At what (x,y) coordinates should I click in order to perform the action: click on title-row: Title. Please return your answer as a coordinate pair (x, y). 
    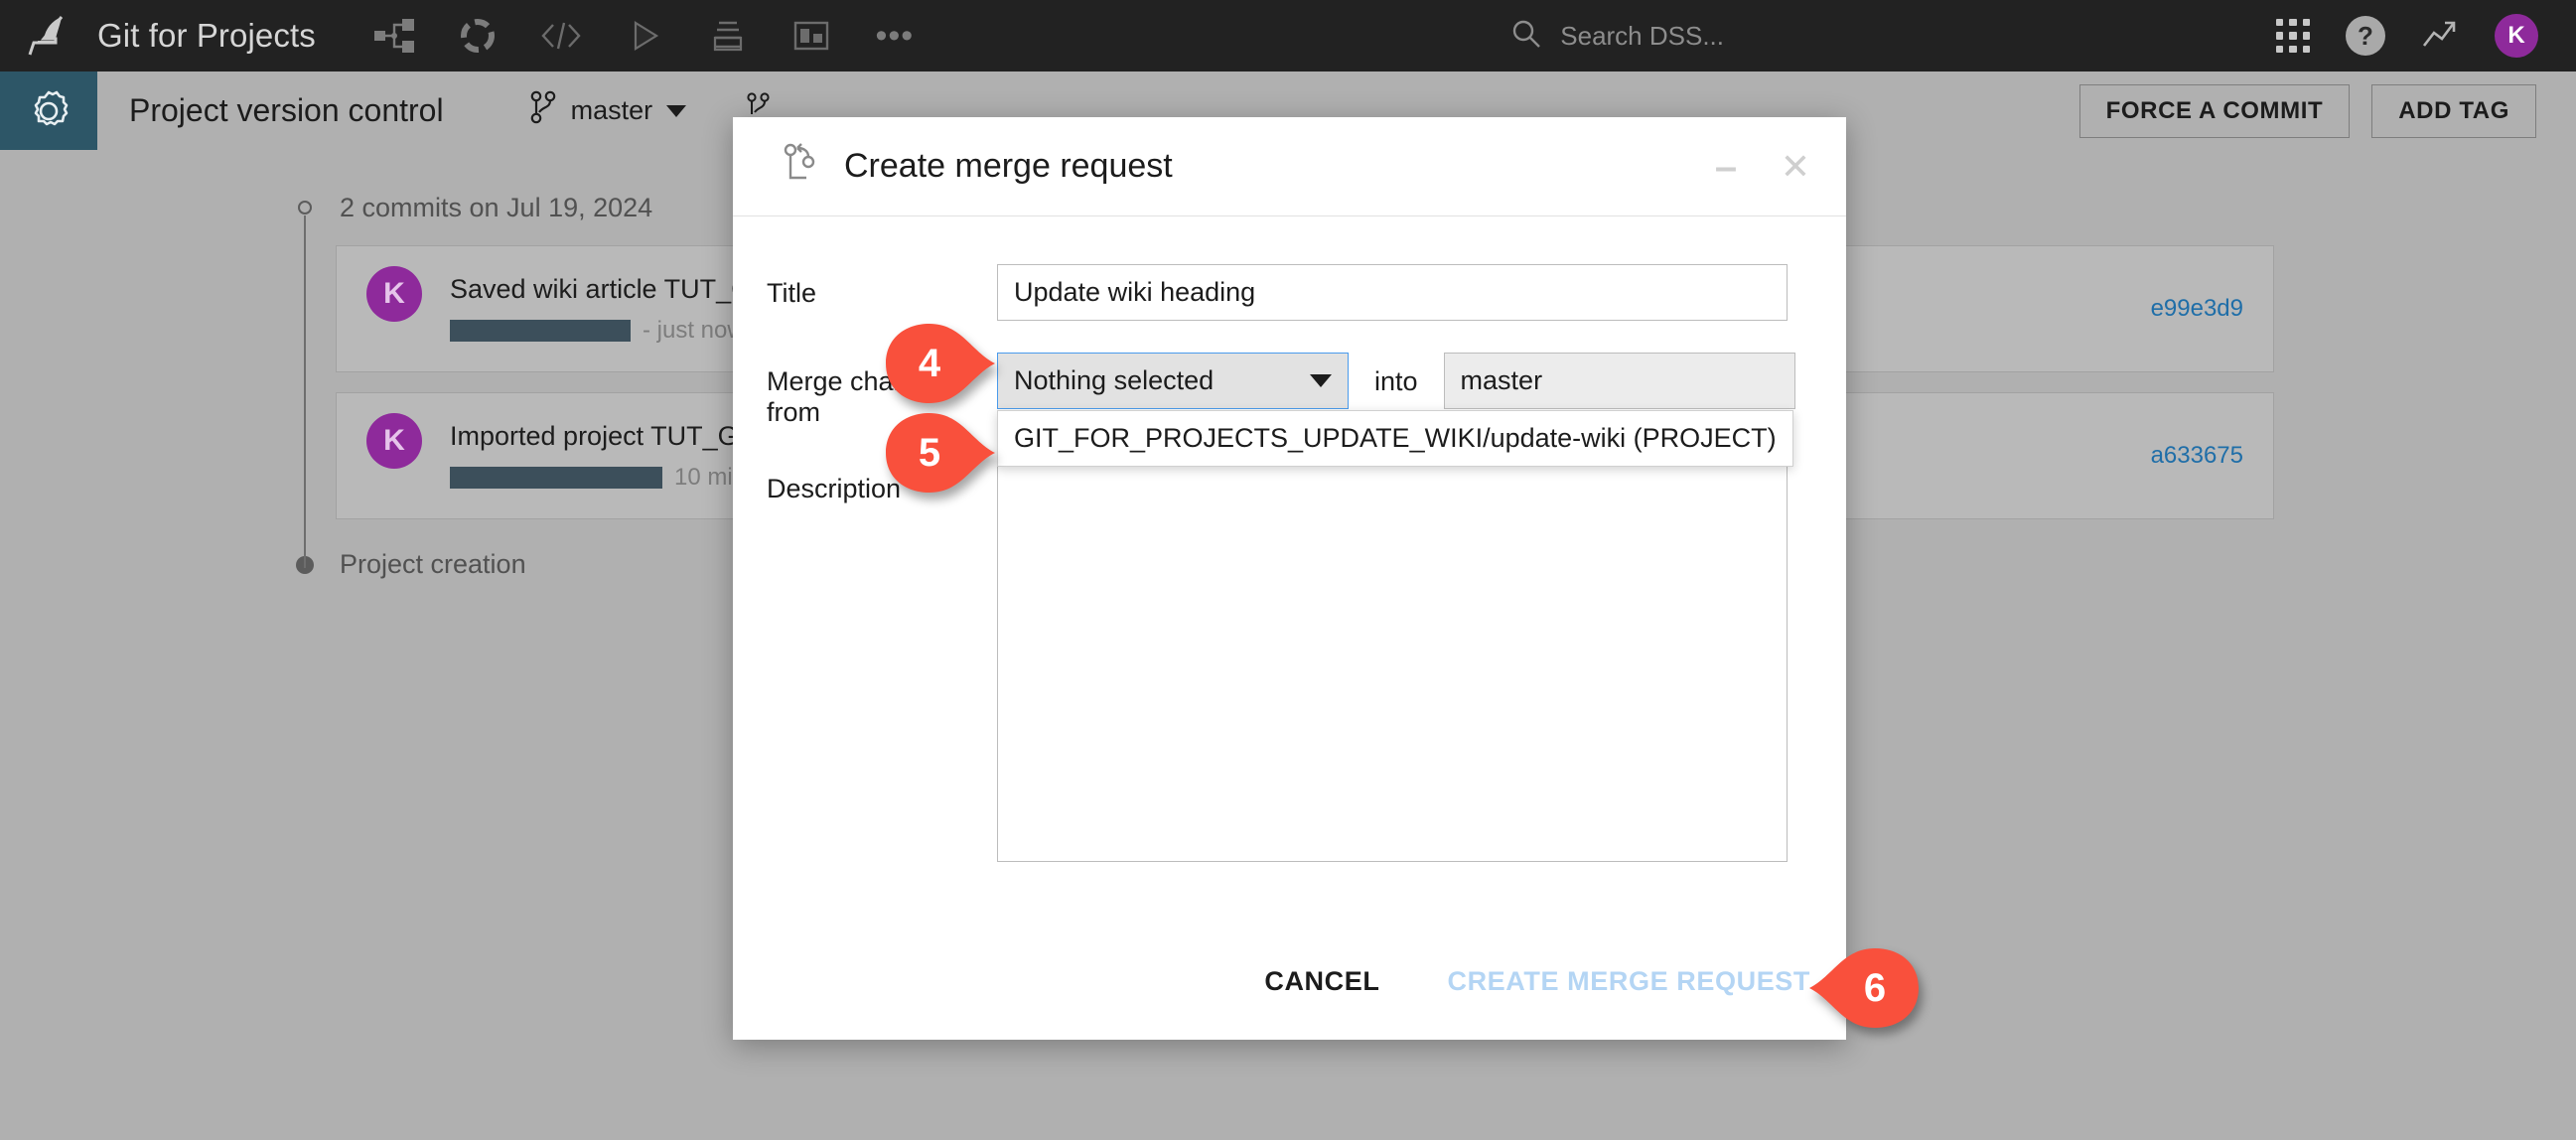
    Looking at the image, I should click on (1289, 292).